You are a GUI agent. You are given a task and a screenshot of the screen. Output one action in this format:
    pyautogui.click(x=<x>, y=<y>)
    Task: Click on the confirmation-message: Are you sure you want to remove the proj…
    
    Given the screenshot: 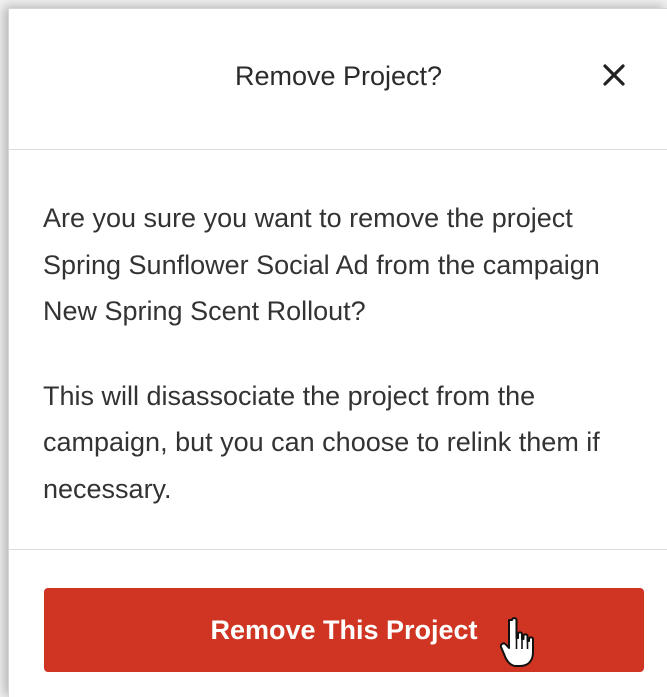 What is the action you would take?
    pyautogui.click(x=321, y=264)
    